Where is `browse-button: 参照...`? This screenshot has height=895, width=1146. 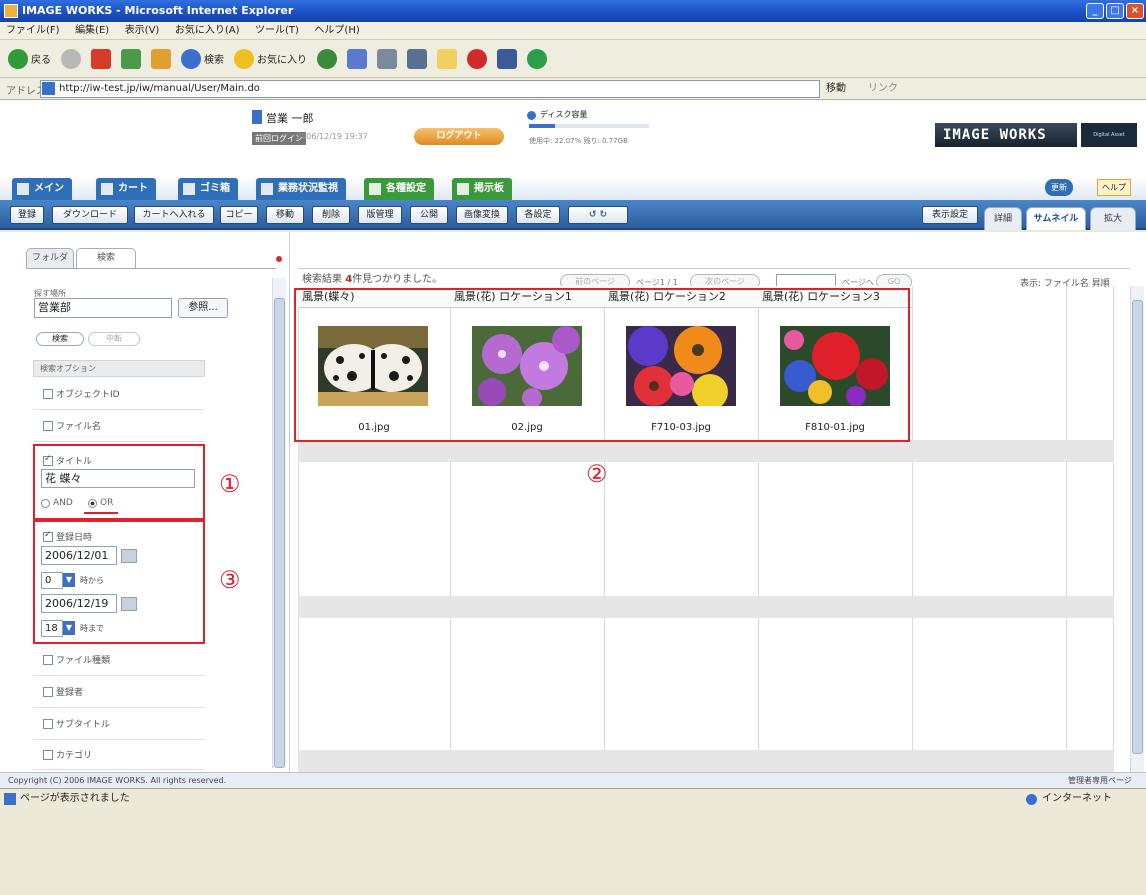 browse-button: 参照... is located at coordinates (203, 308).